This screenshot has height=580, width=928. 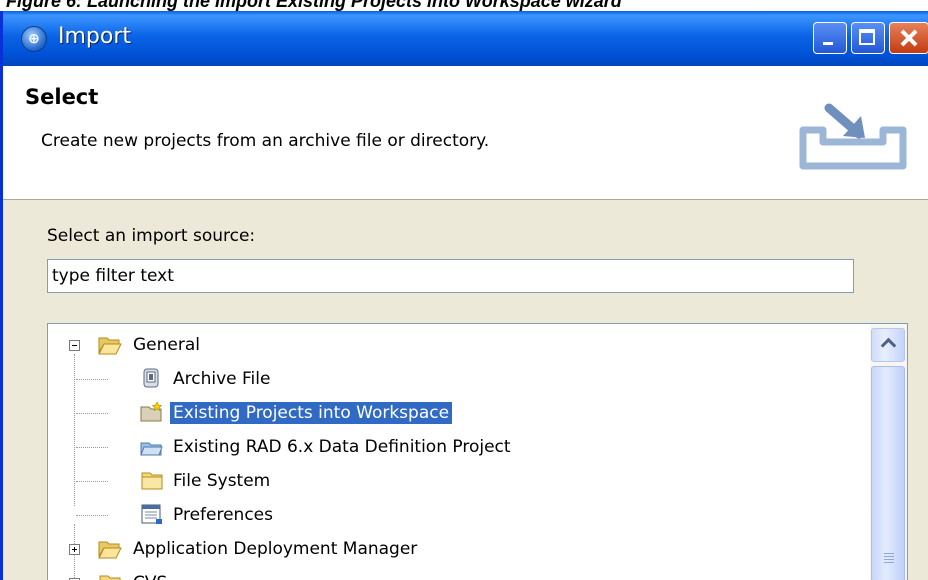 What do you see at coordinates (888, 345) in the screenshot?
I see `scroll-up-icon` at bounding box center [888, 345].